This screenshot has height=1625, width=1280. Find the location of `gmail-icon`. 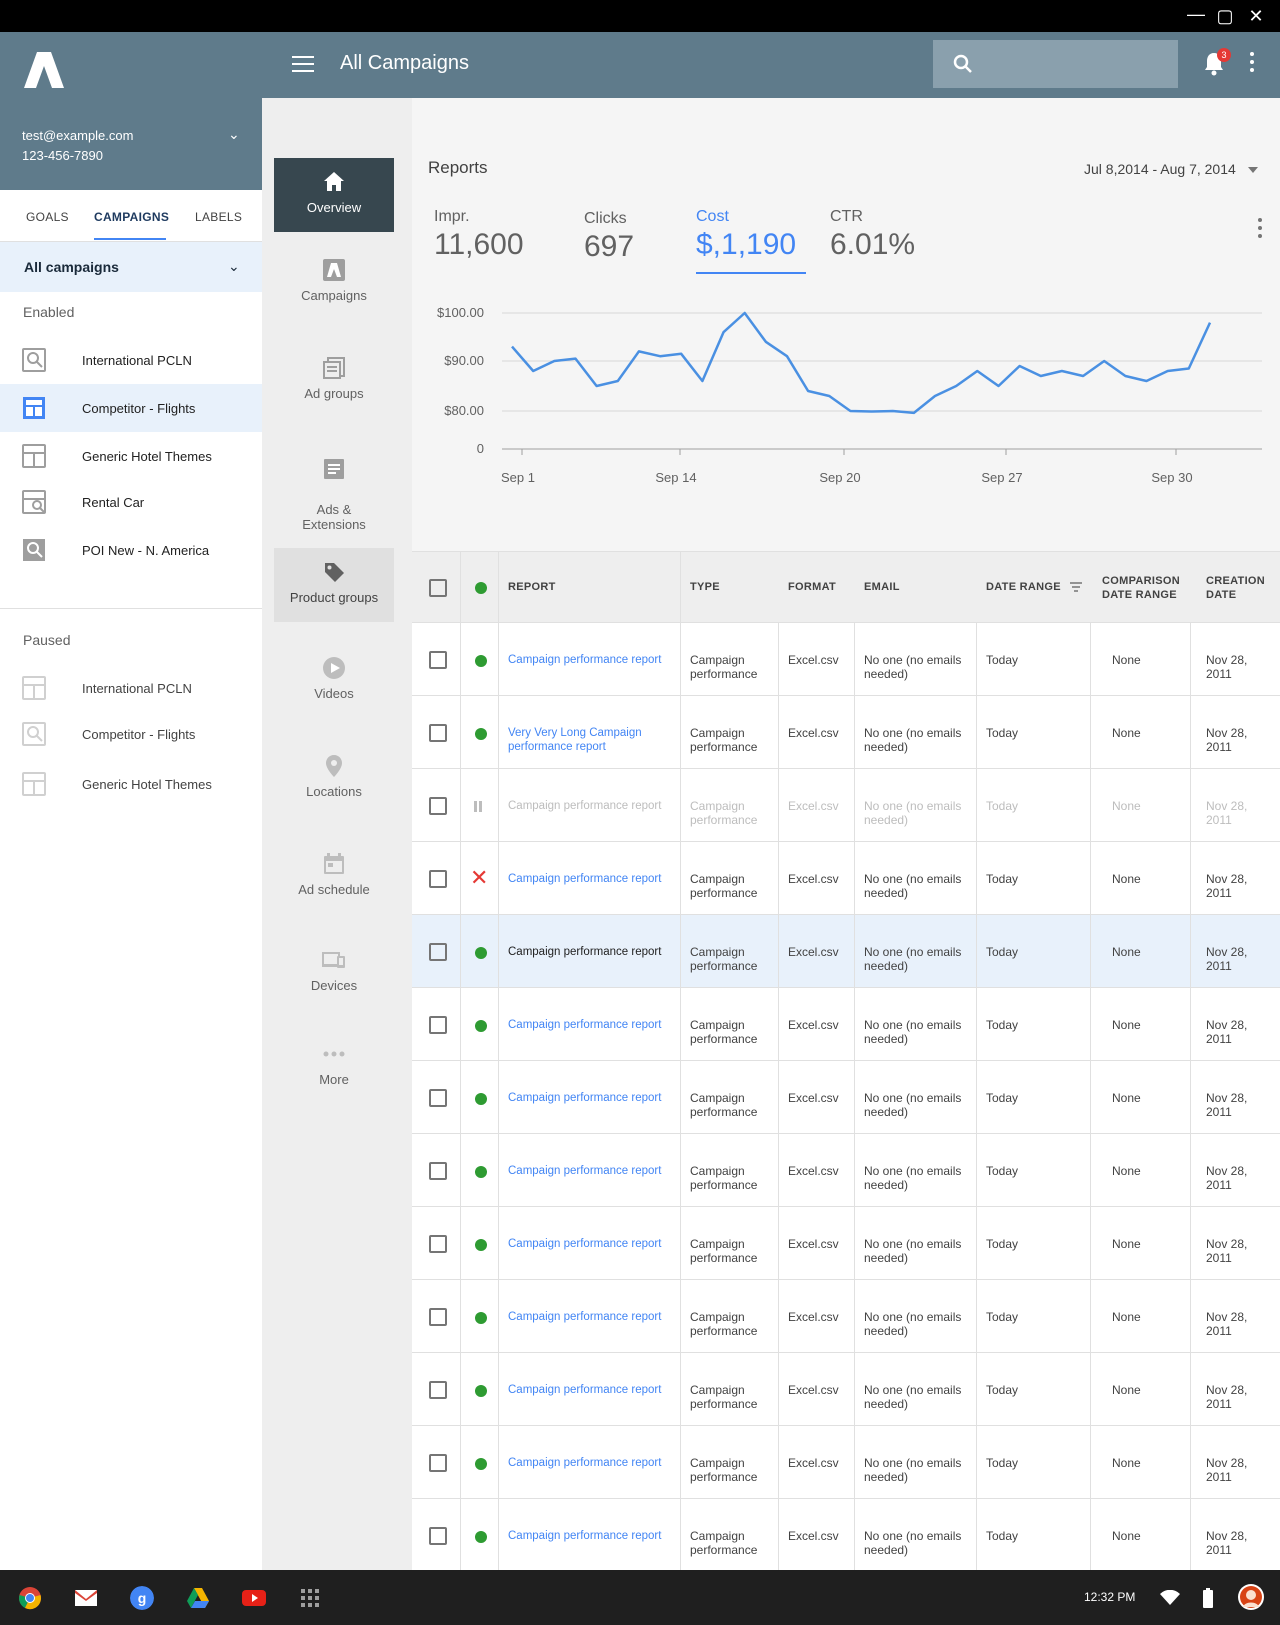

gmail-icon is located at coordinates (86, 1598).